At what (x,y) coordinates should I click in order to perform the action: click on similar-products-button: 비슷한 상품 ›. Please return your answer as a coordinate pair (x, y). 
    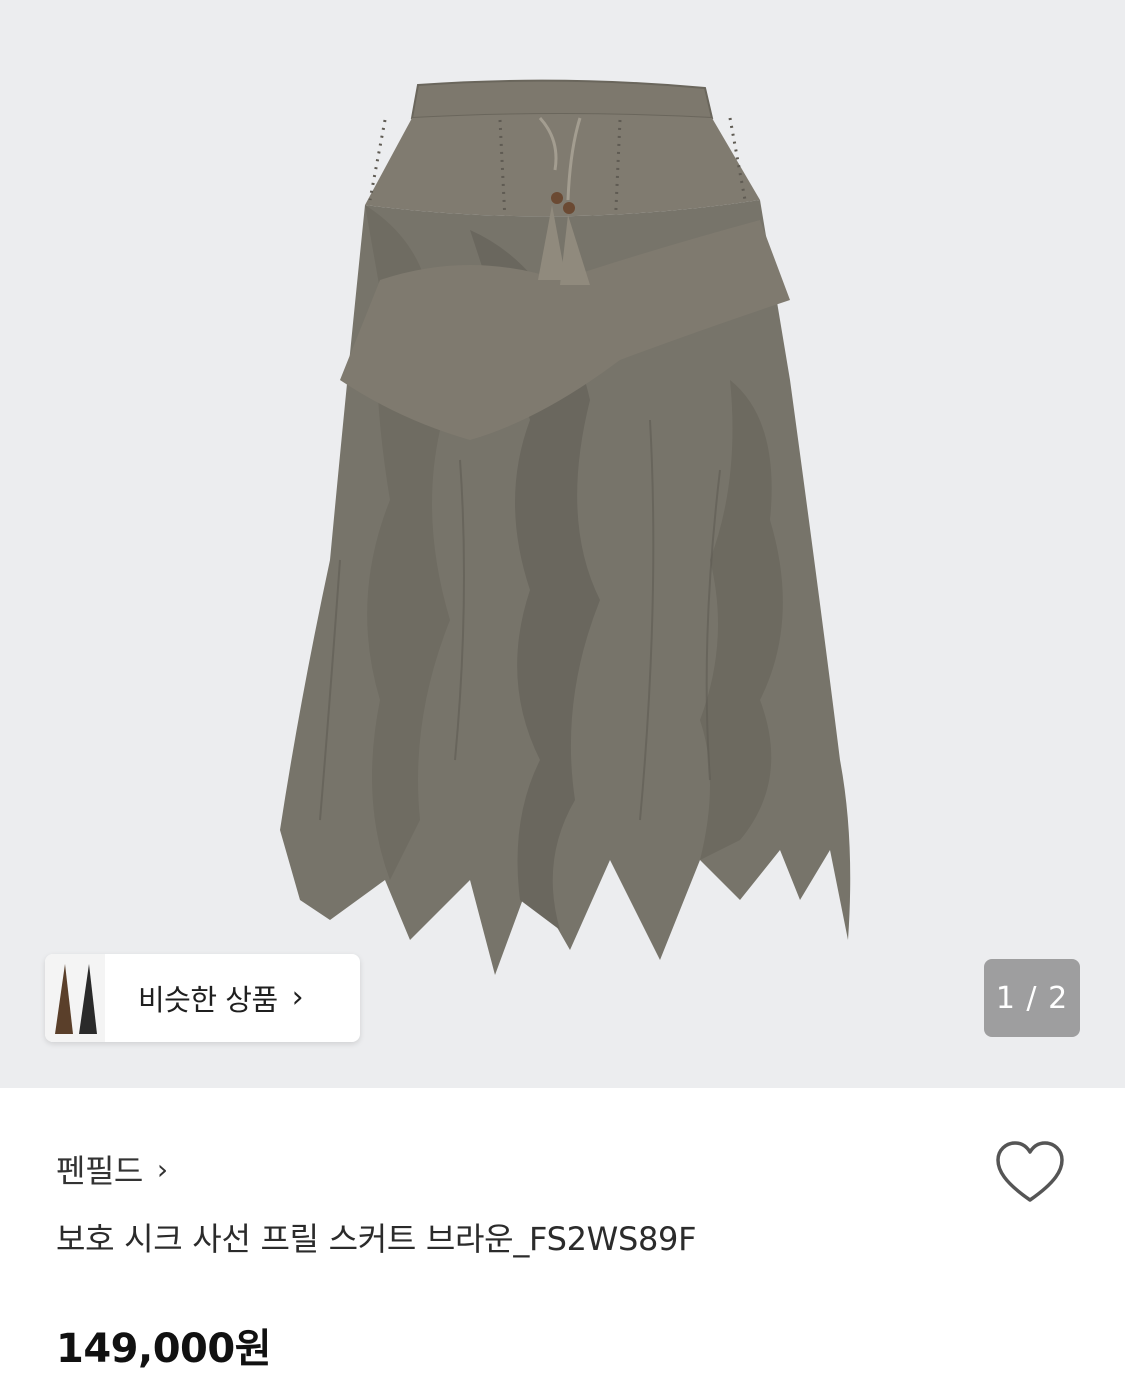
    Looking at the image, I should click on (202, 998).